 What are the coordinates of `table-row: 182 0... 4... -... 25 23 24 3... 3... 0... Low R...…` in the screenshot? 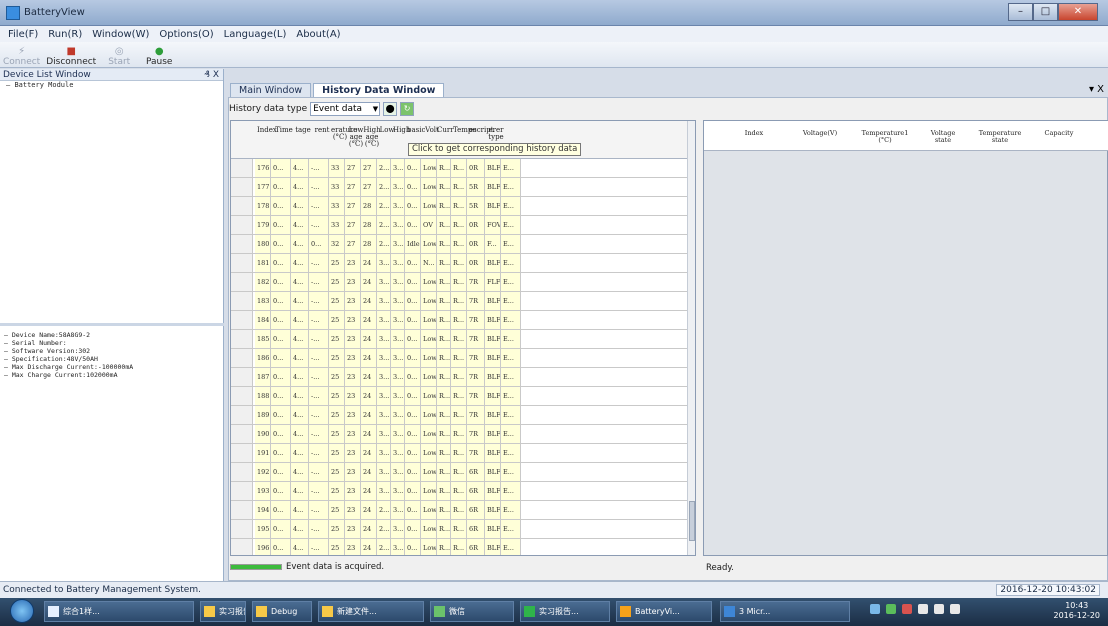 It's located at (461, 282).